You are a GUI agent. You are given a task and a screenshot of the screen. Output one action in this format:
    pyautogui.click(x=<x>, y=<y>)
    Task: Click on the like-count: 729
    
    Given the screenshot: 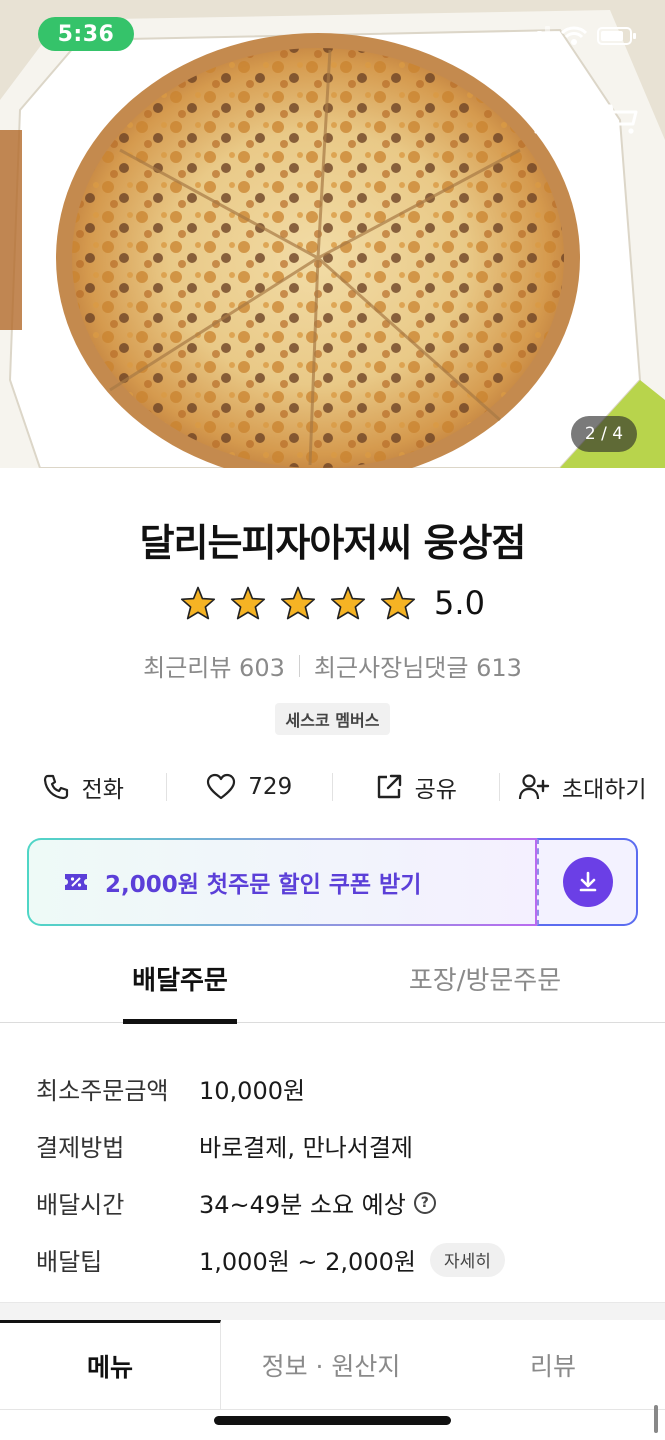 What is the action you would take?
    pyautogui.click(x=270, y=787)
    